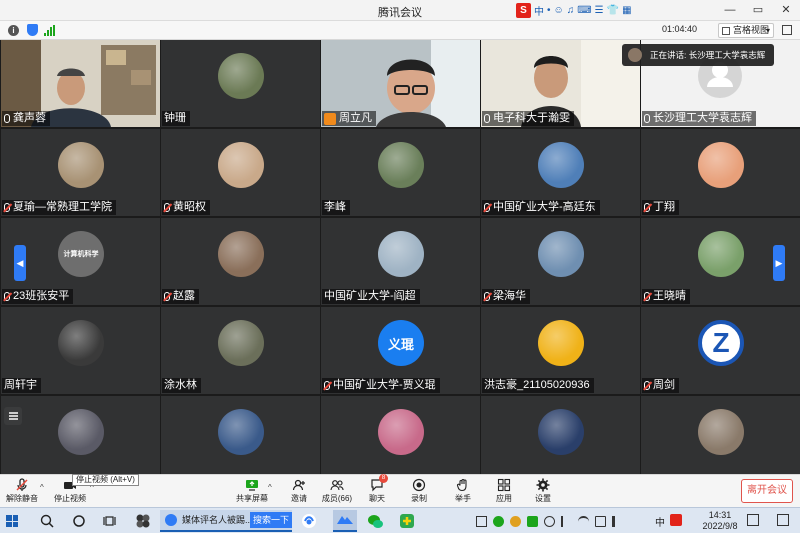 The height and width of the screenshot is (533, 800). I want to click on view-mode-button: 宫格视图 ▾, so click(746, 30).